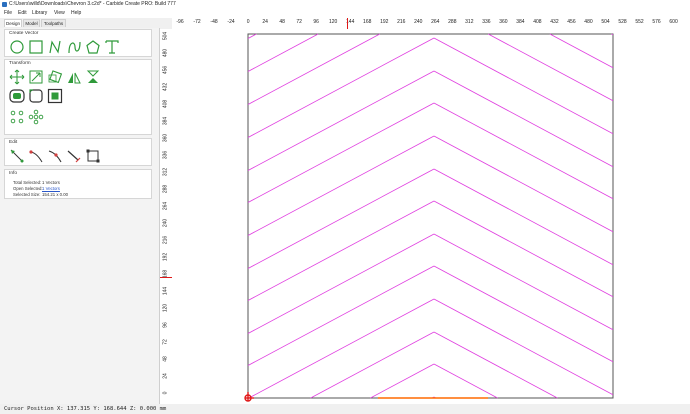 This screenshot has width=690, height=414. I want to click on offset-icon, so click(17, 96).